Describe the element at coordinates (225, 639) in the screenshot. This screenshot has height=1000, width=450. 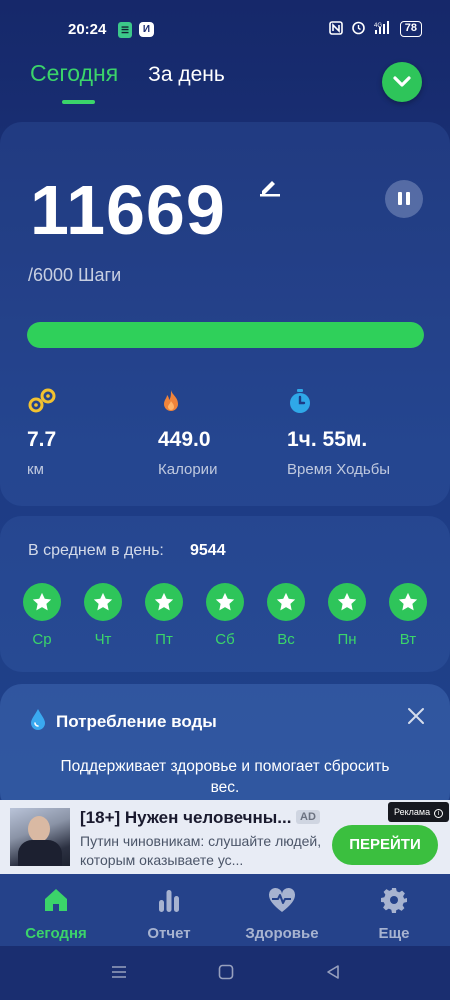
I see `day-label: Сб` at that location.